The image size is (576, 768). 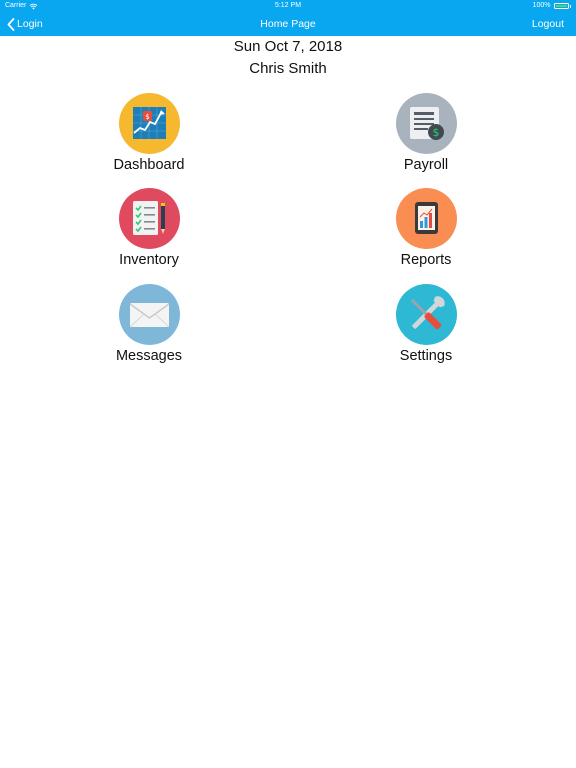 I want to click on current-date: Sun Oct 7, 2018, so click(x=288, y=46).